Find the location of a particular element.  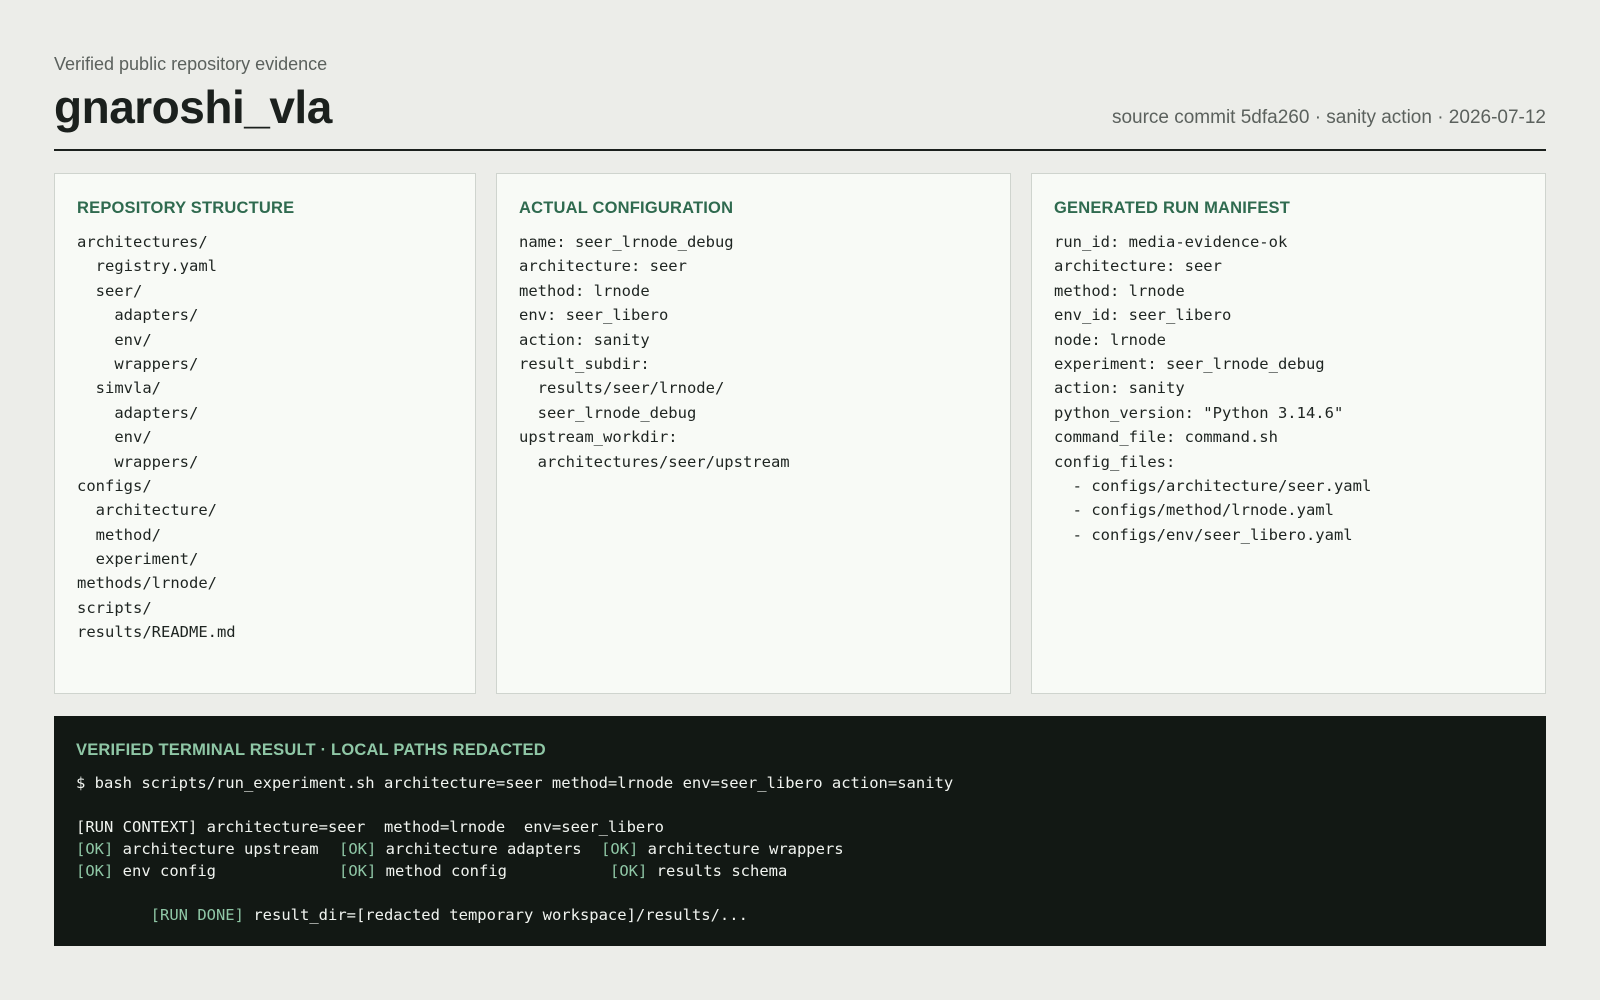

check-item: [OK] method config is located at coordinates (423, 871).